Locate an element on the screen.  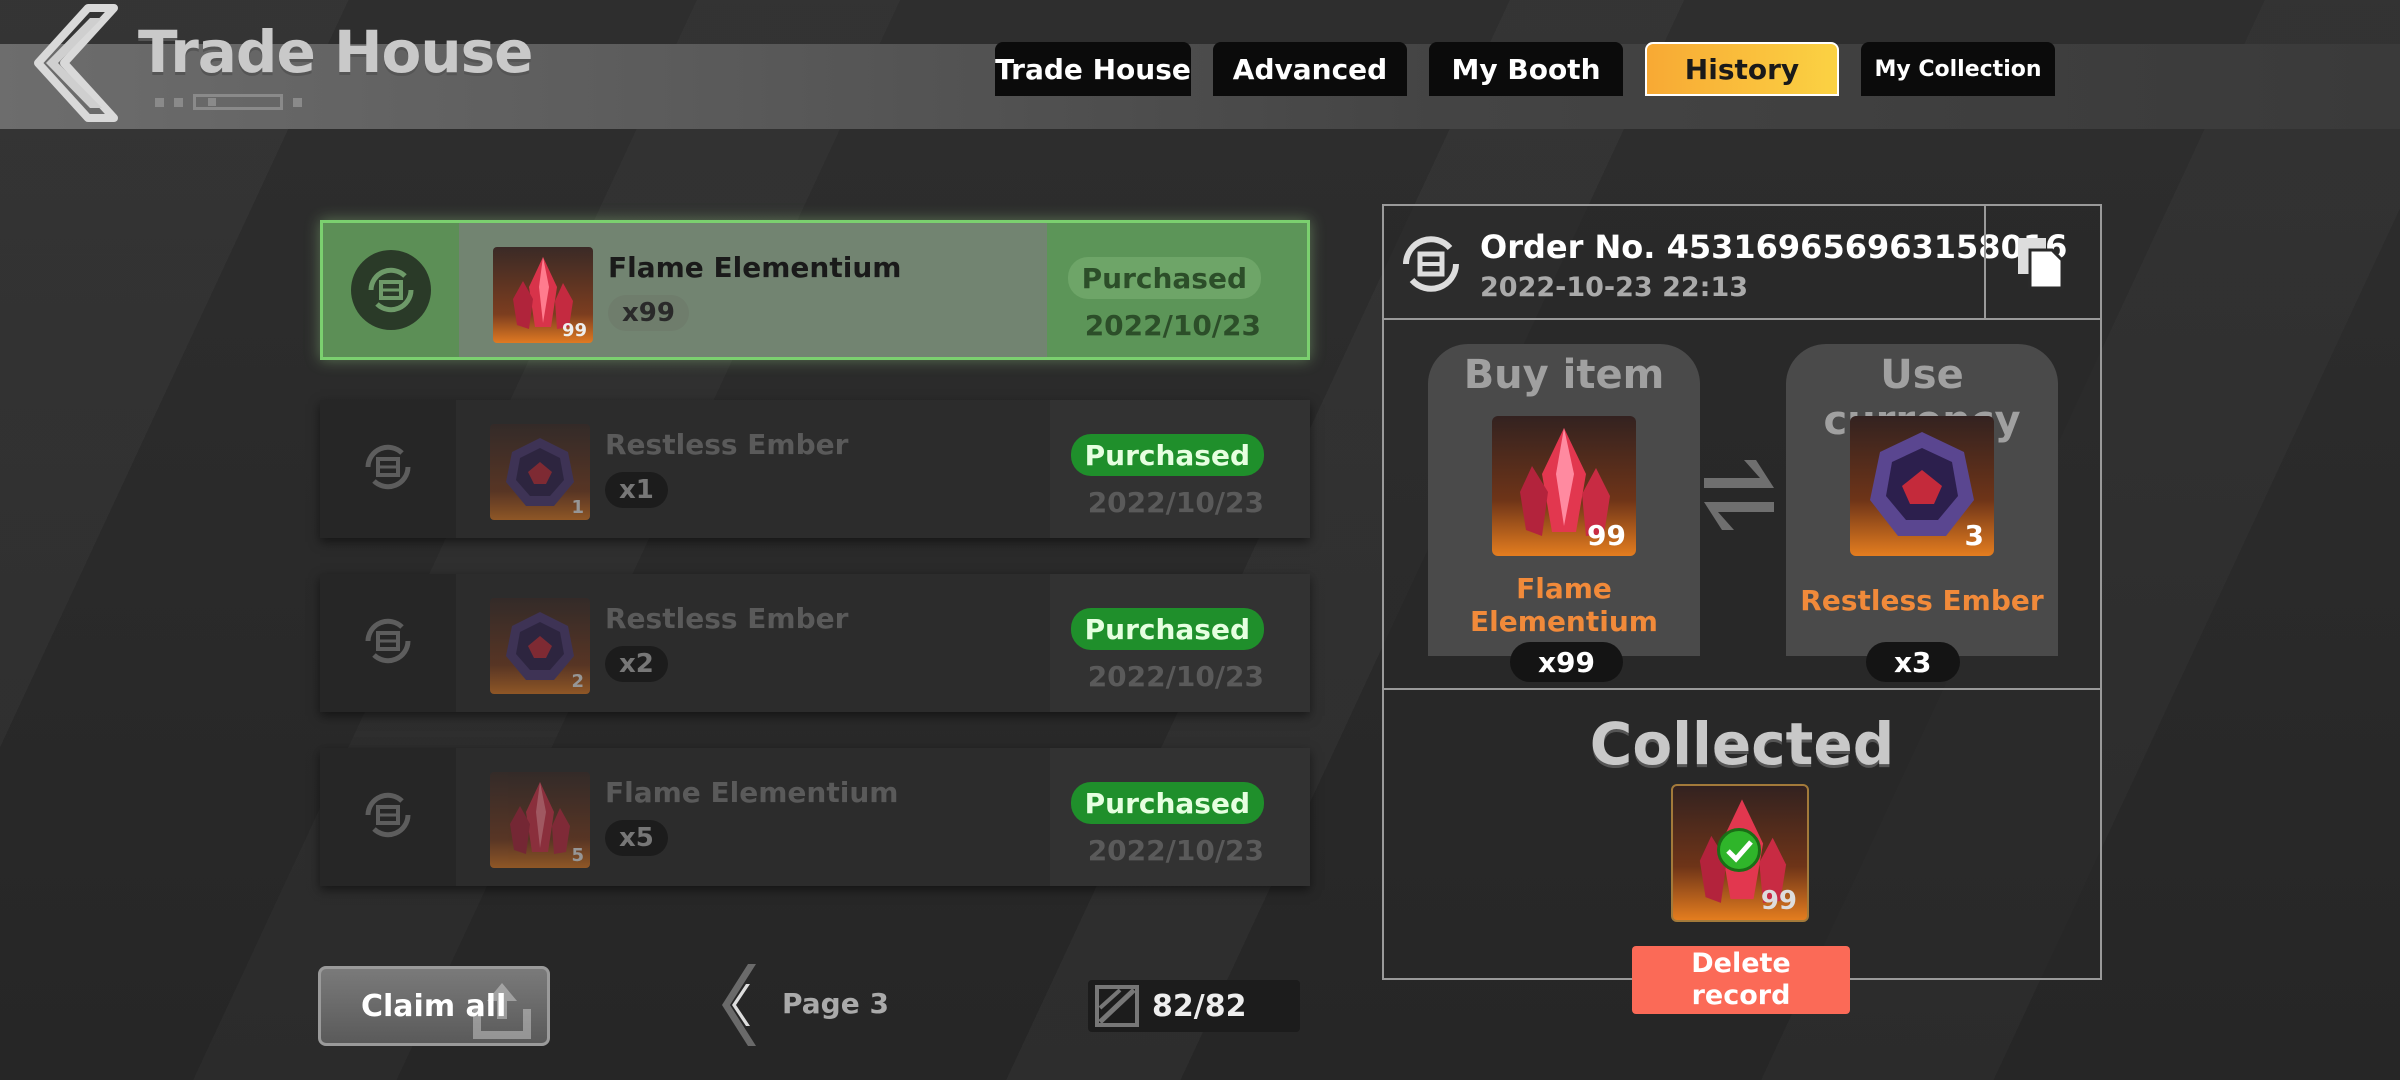
check-icon is located at coordinates (1739, 850).